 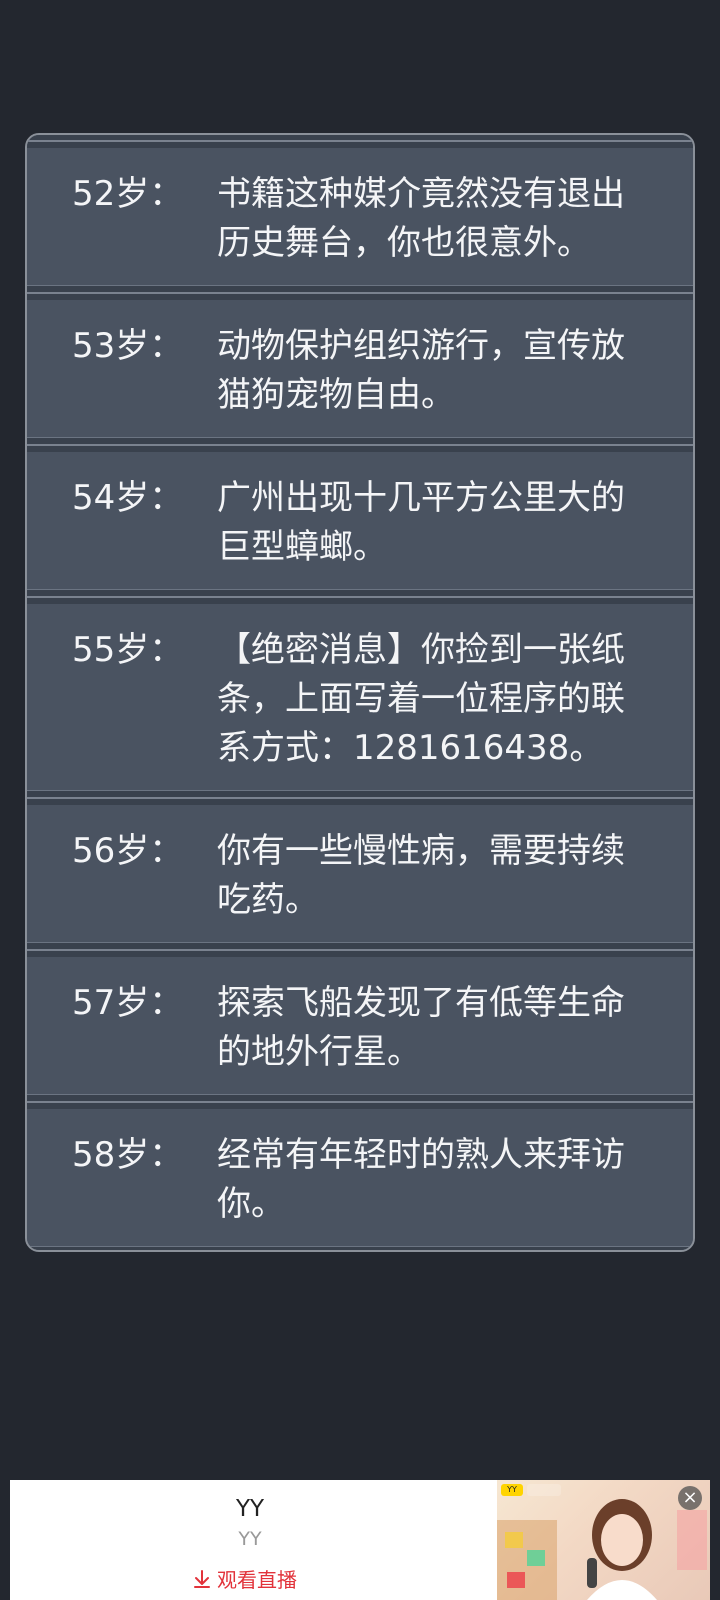 I want to click on log-entry: 气。, so click(x=360, y=141).